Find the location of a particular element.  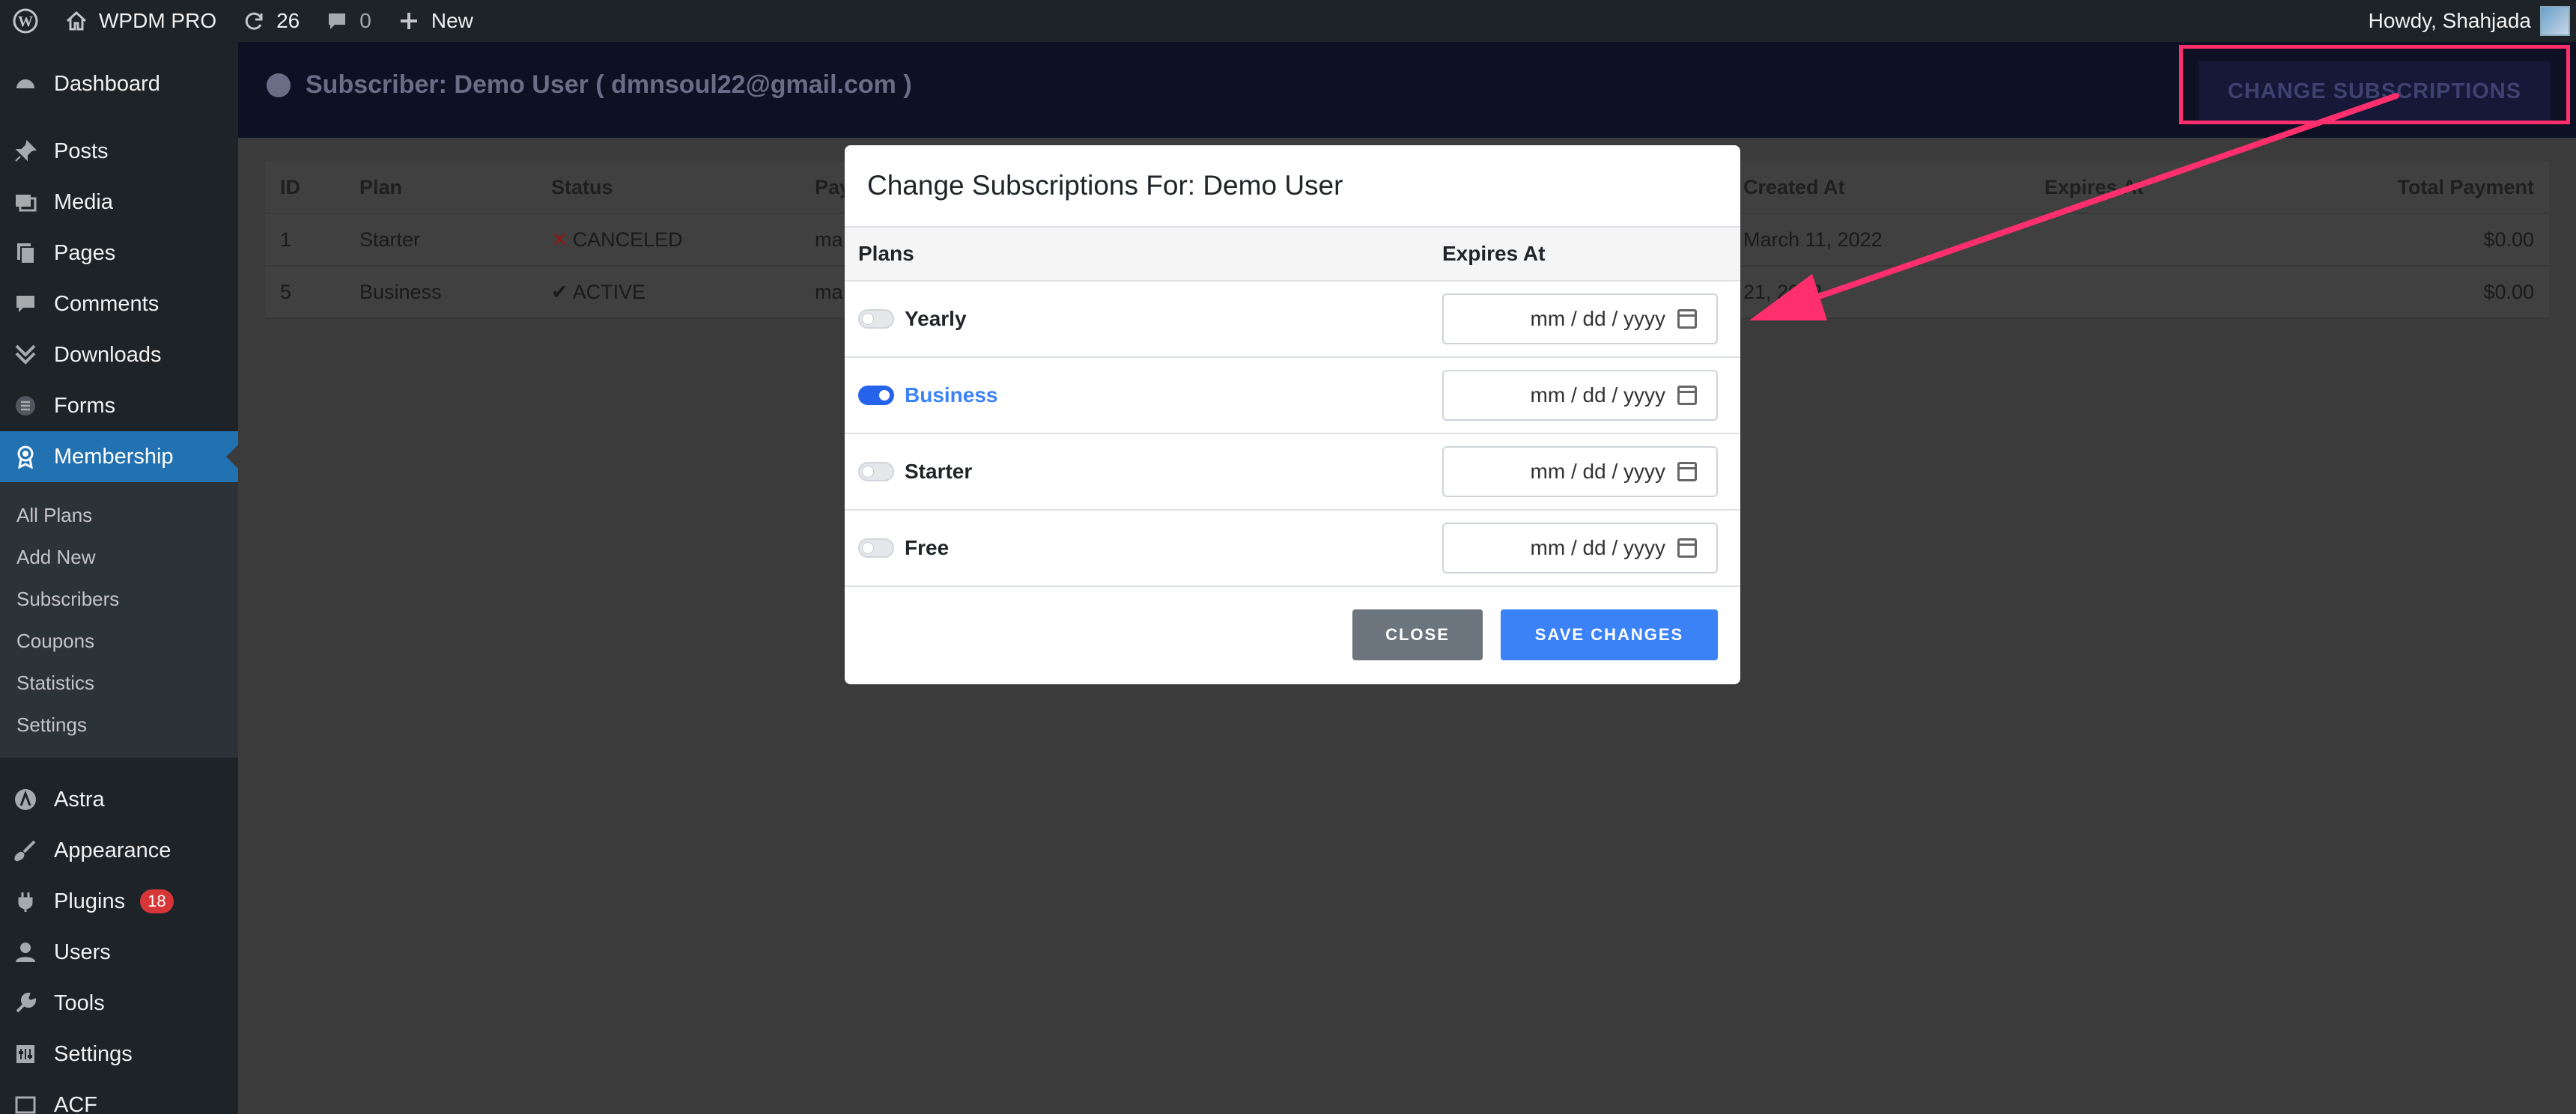

close-button: CLOSE is located at coordinates (1417, 634).